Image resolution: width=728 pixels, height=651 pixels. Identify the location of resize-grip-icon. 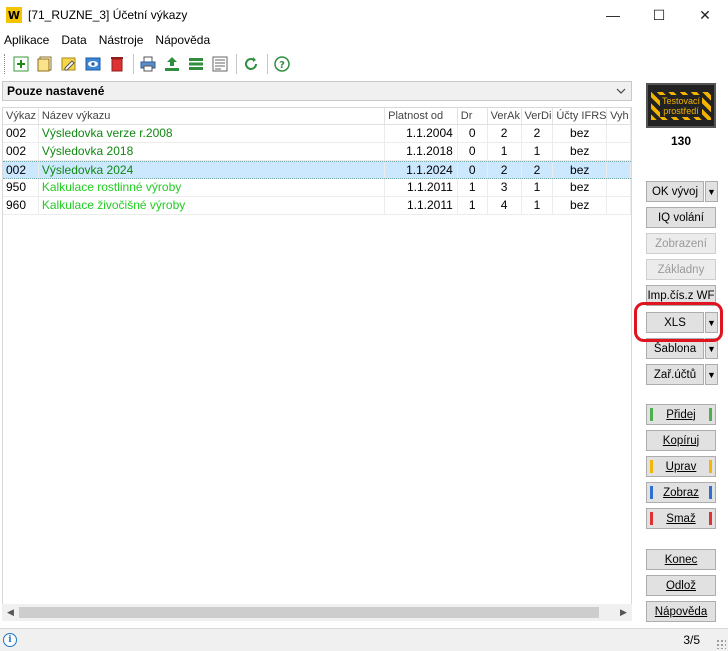
(721, 644).